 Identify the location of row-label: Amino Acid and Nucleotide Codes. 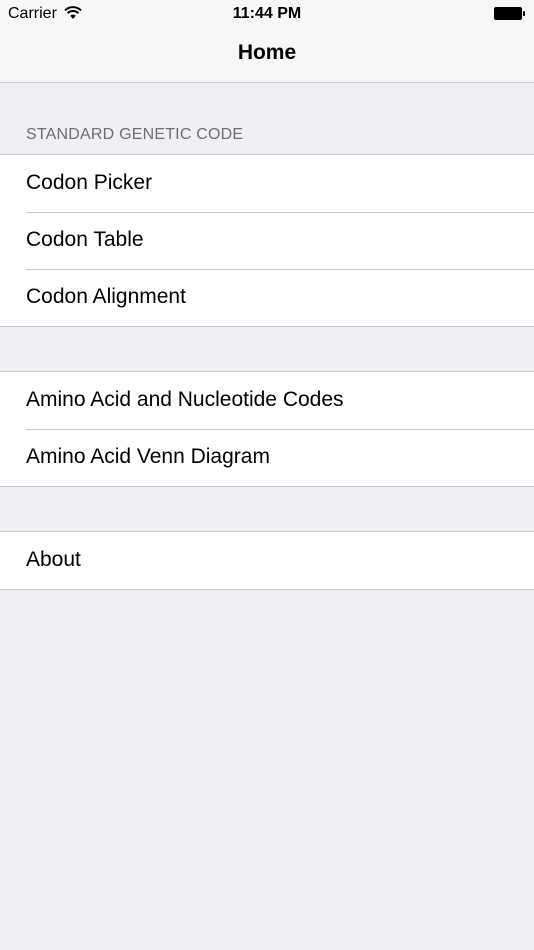
(185, 399).